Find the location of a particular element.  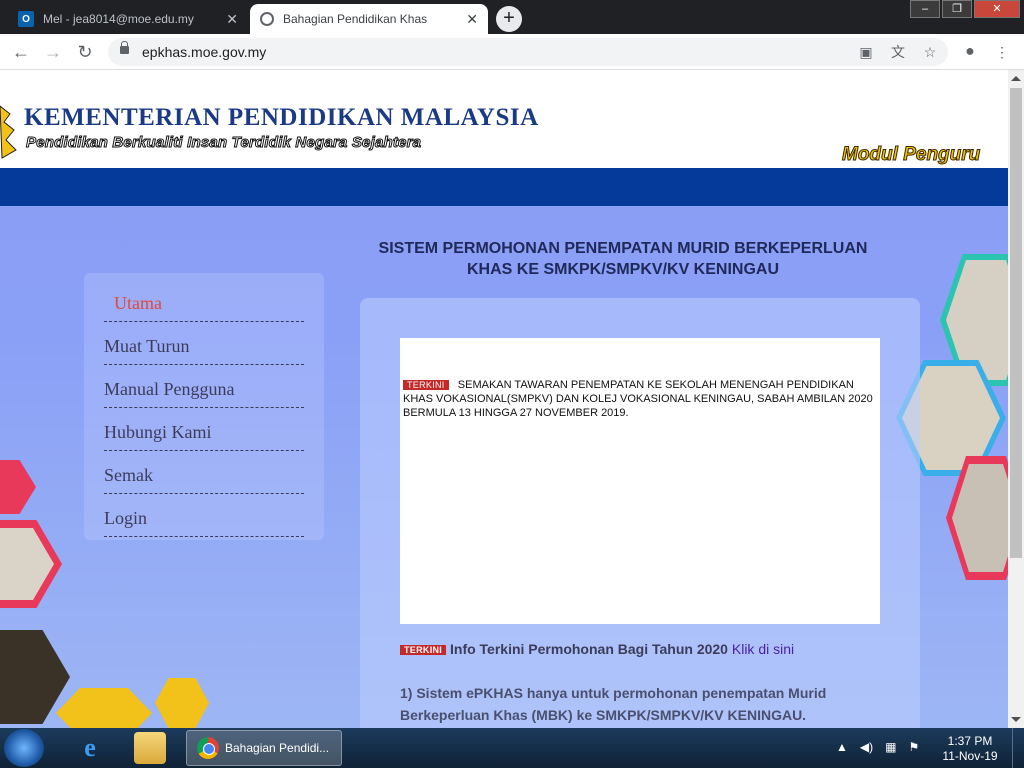

menu-kebab-icon: ⋮ is located at coordinates (1002, 52).